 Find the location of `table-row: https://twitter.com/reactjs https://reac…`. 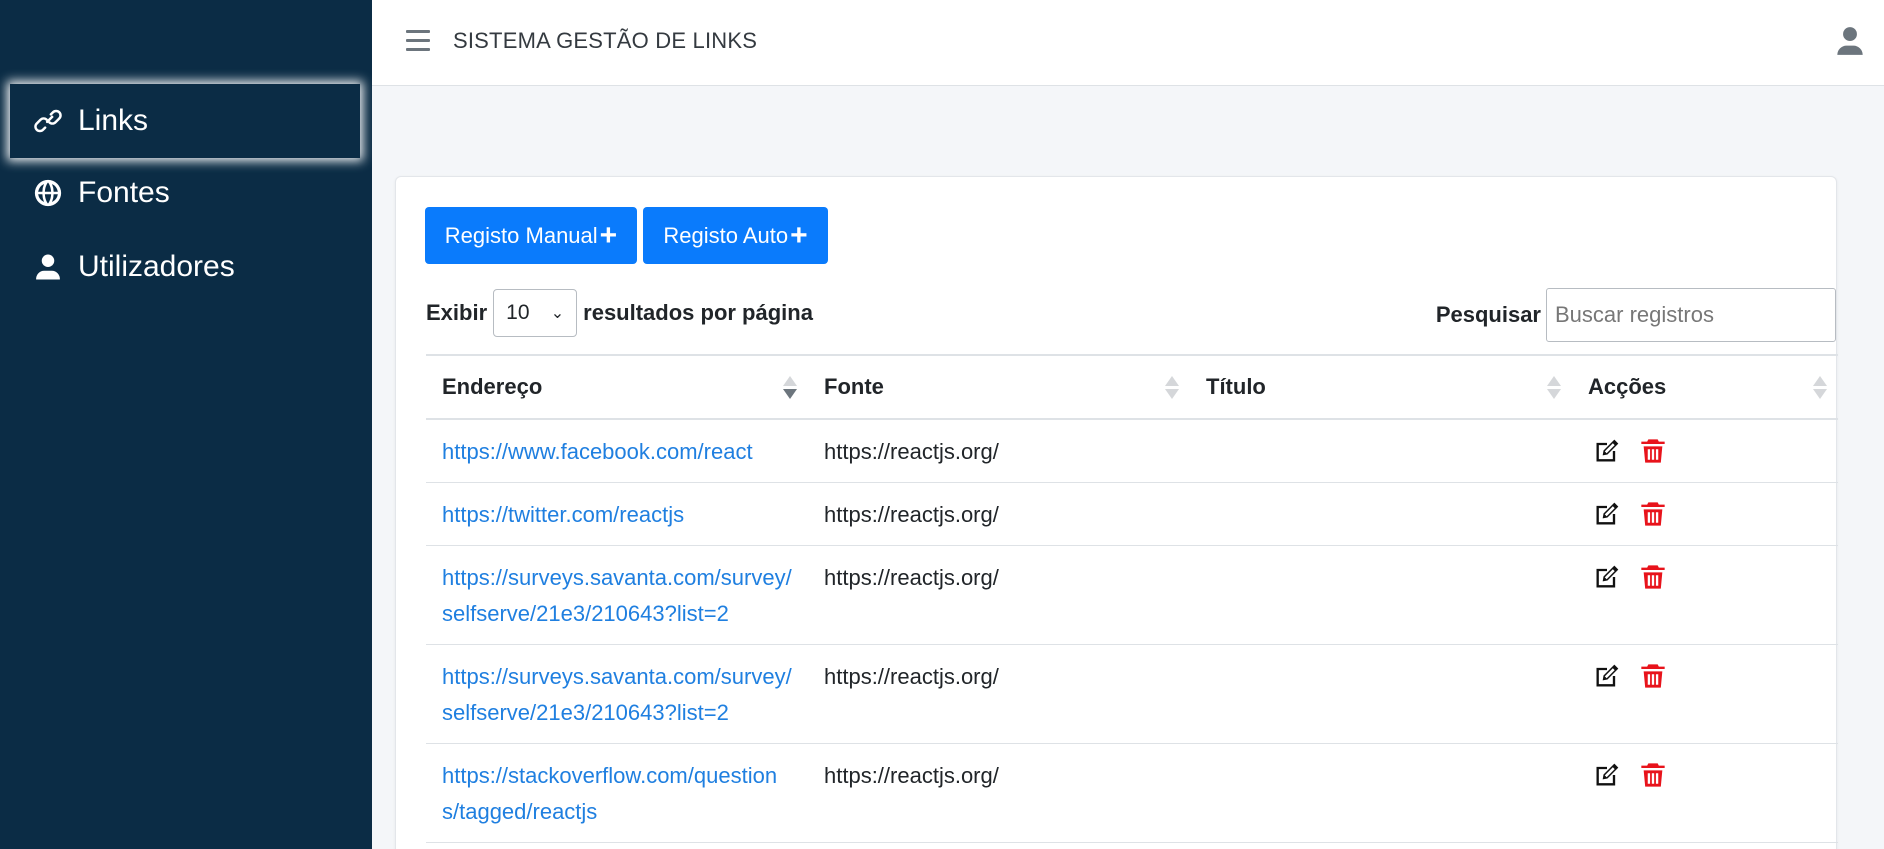

table-row: https://twitter.com/reactjs https://reac… is located at coordinates (1132, 514).